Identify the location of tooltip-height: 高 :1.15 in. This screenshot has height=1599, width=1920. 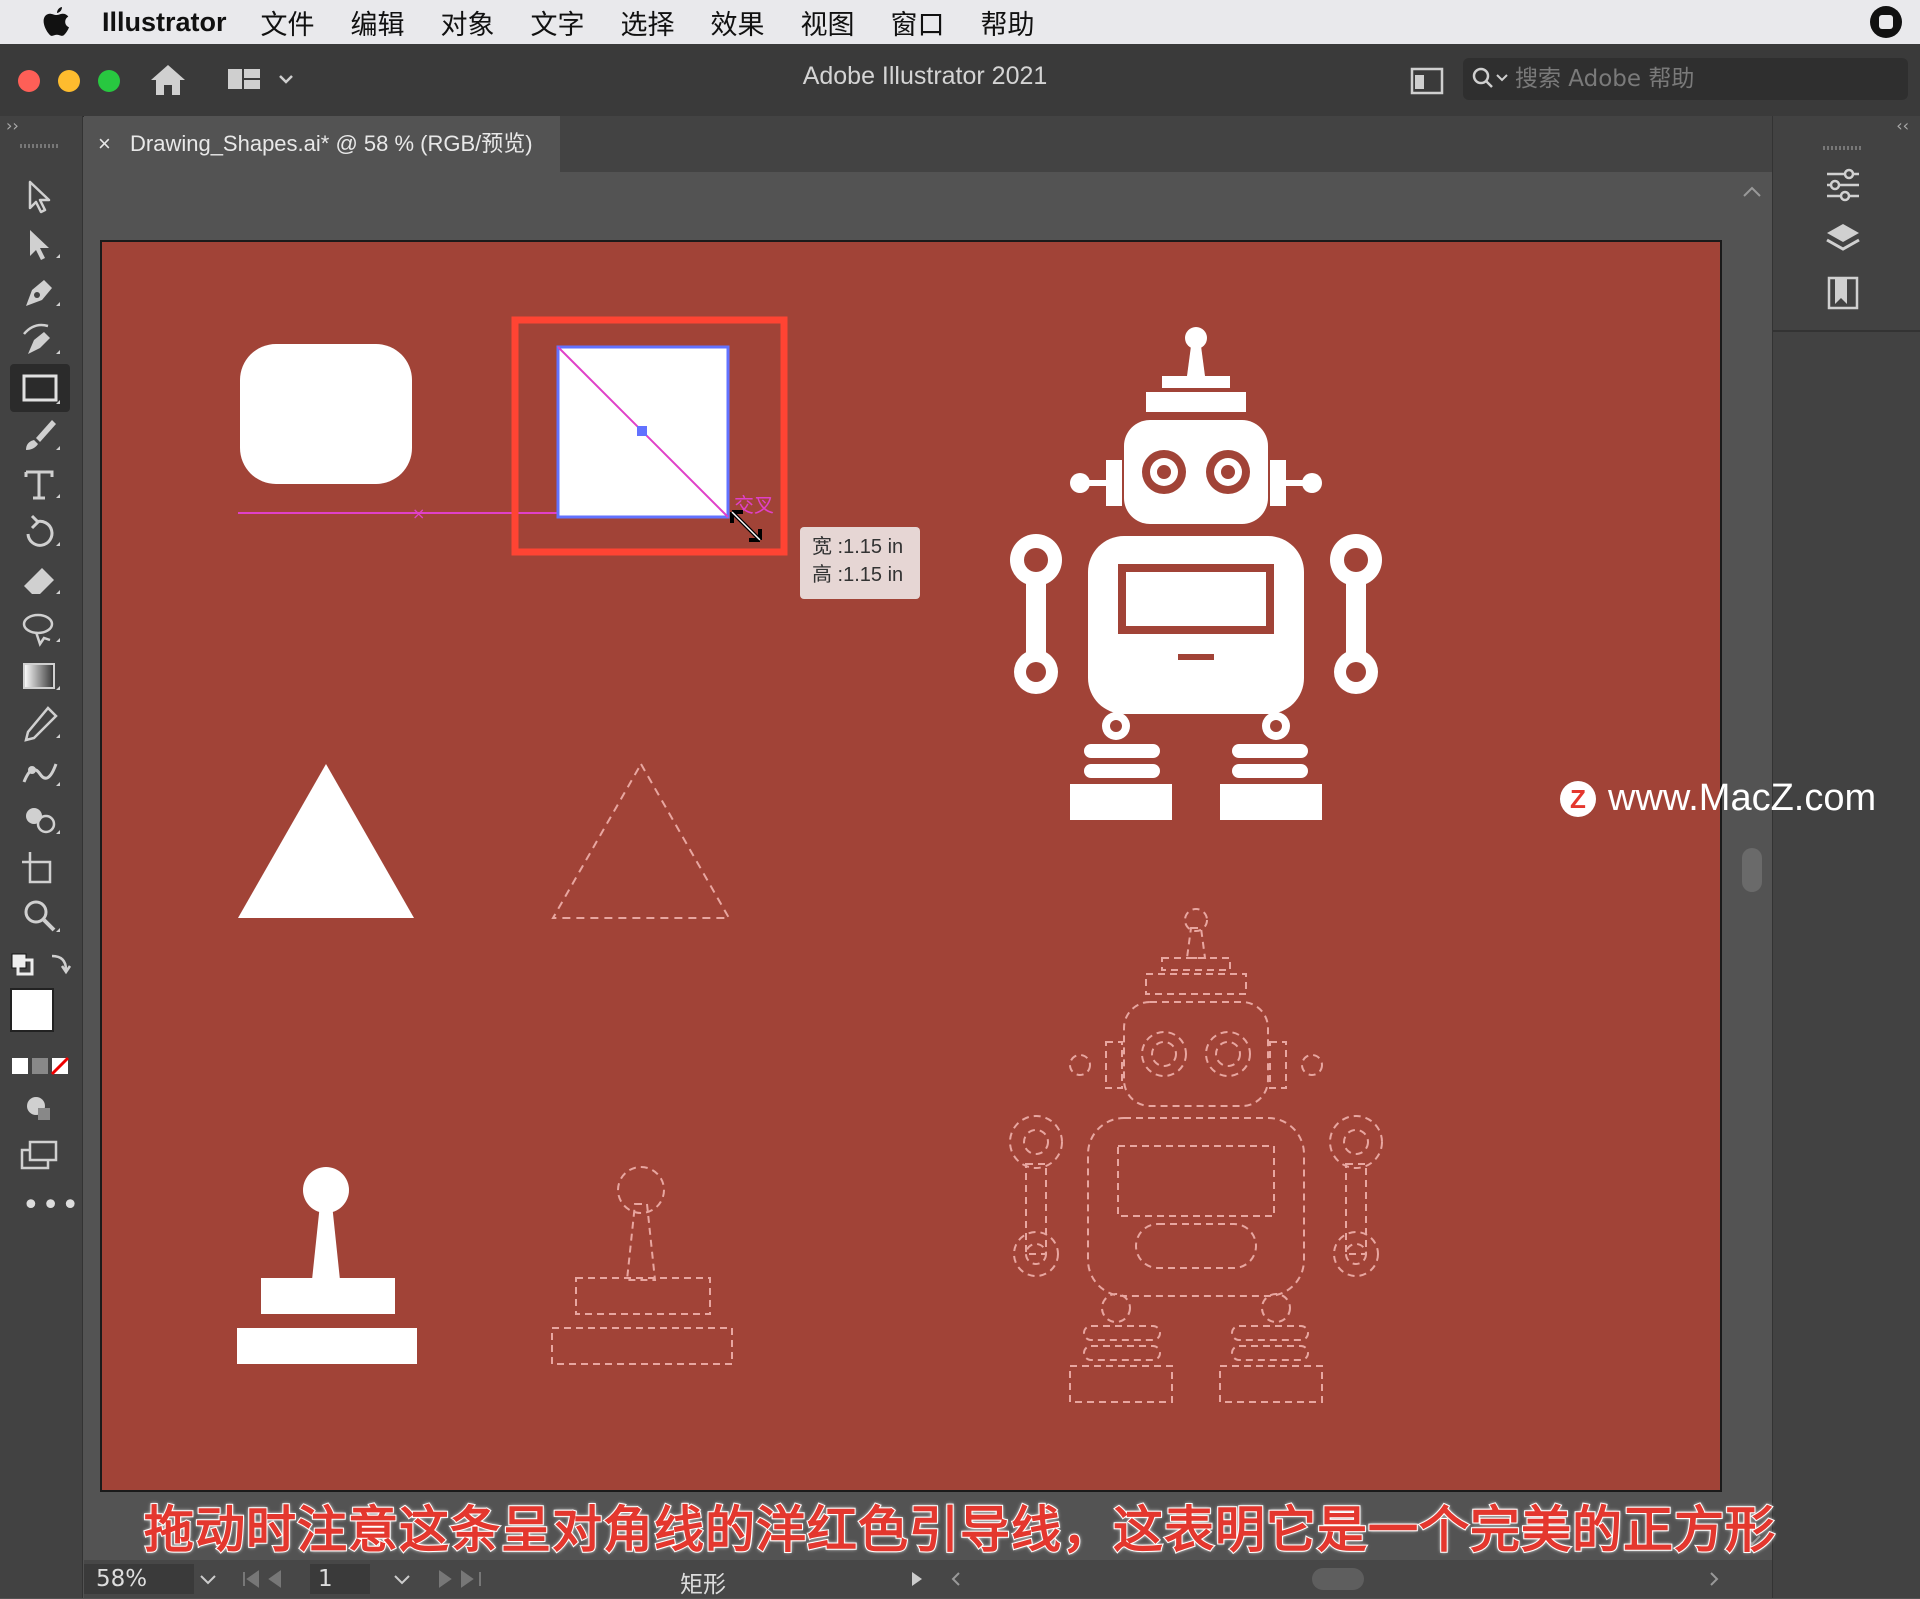
(858, 575).